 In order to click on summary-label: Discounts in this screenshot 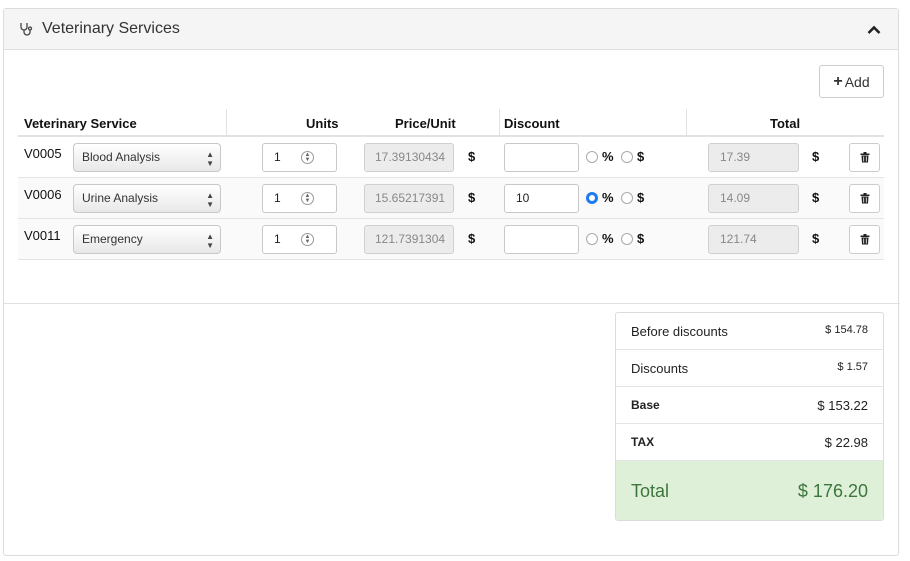, I will do `click(660, 368)`.